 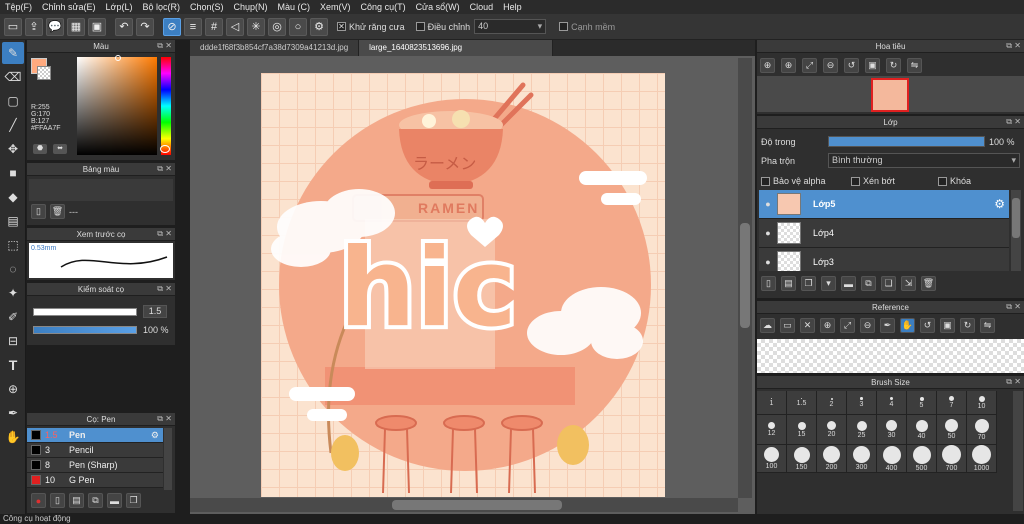 What do you see at coordinates (982, 430) in the screenshot?
I see `brush-size-cell: 70` at bounding box center [982, 430].